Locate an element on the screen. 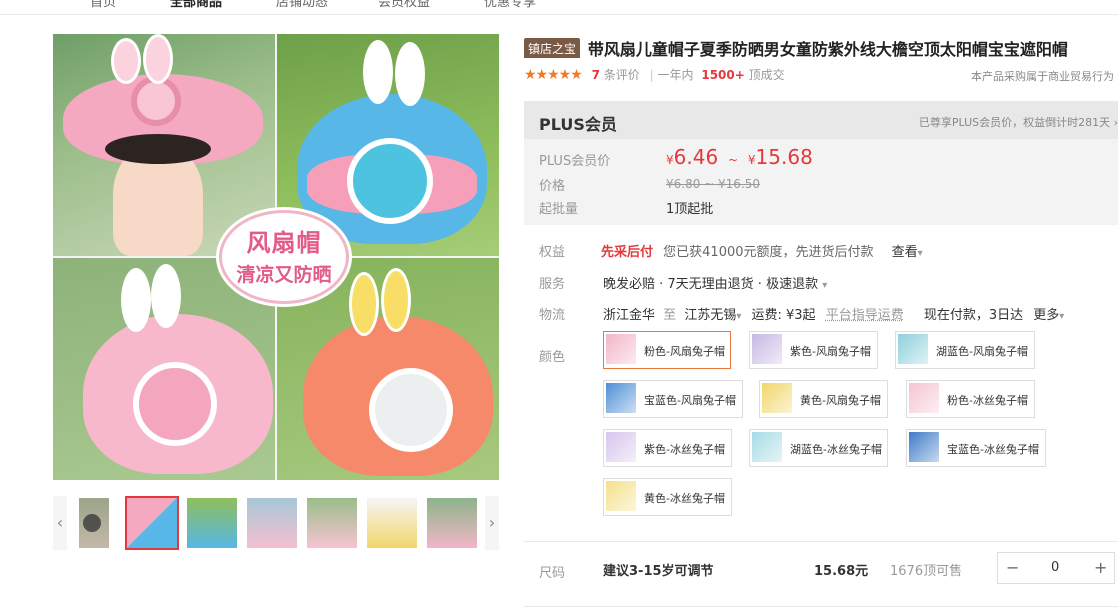 Image resolution: width=1118 pixels, height=611 pixels. plus-price-label: PLUS会员价 is located at coordinates (575, 161).